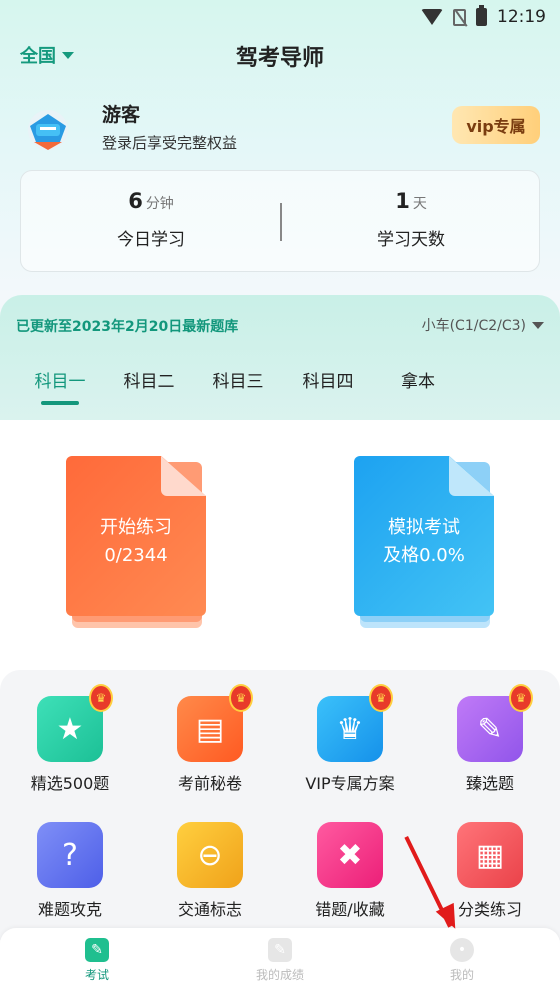 The image size is (560, 996). What do you see at coordinates (159, 204) in the screenshot?
I see `stat-today-unit: 分钟` at bounding box center [159, 204].